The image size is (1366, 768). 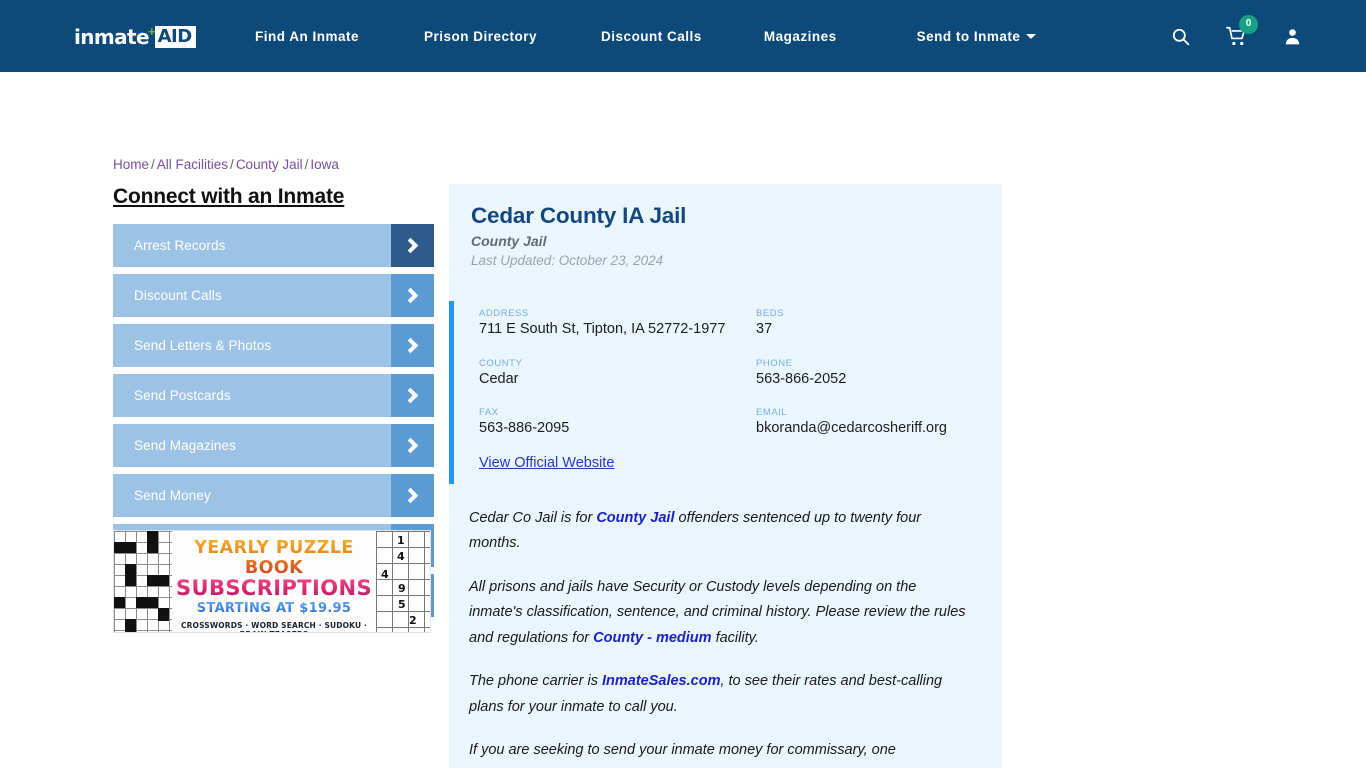 What do you see at coordinates (504, 313) in the screenshot?
I see `field-label: ADDRESS` at bounding box center [504, 313].